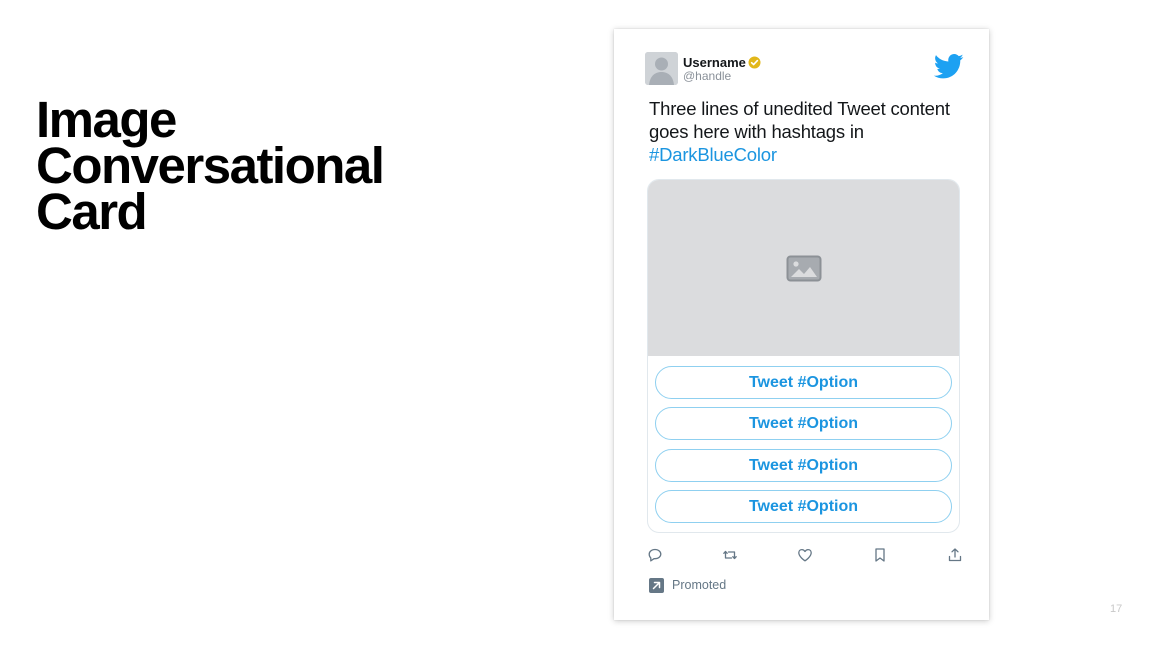  I want to click on option-button-4: Tweet #Option, so click(803, 506).